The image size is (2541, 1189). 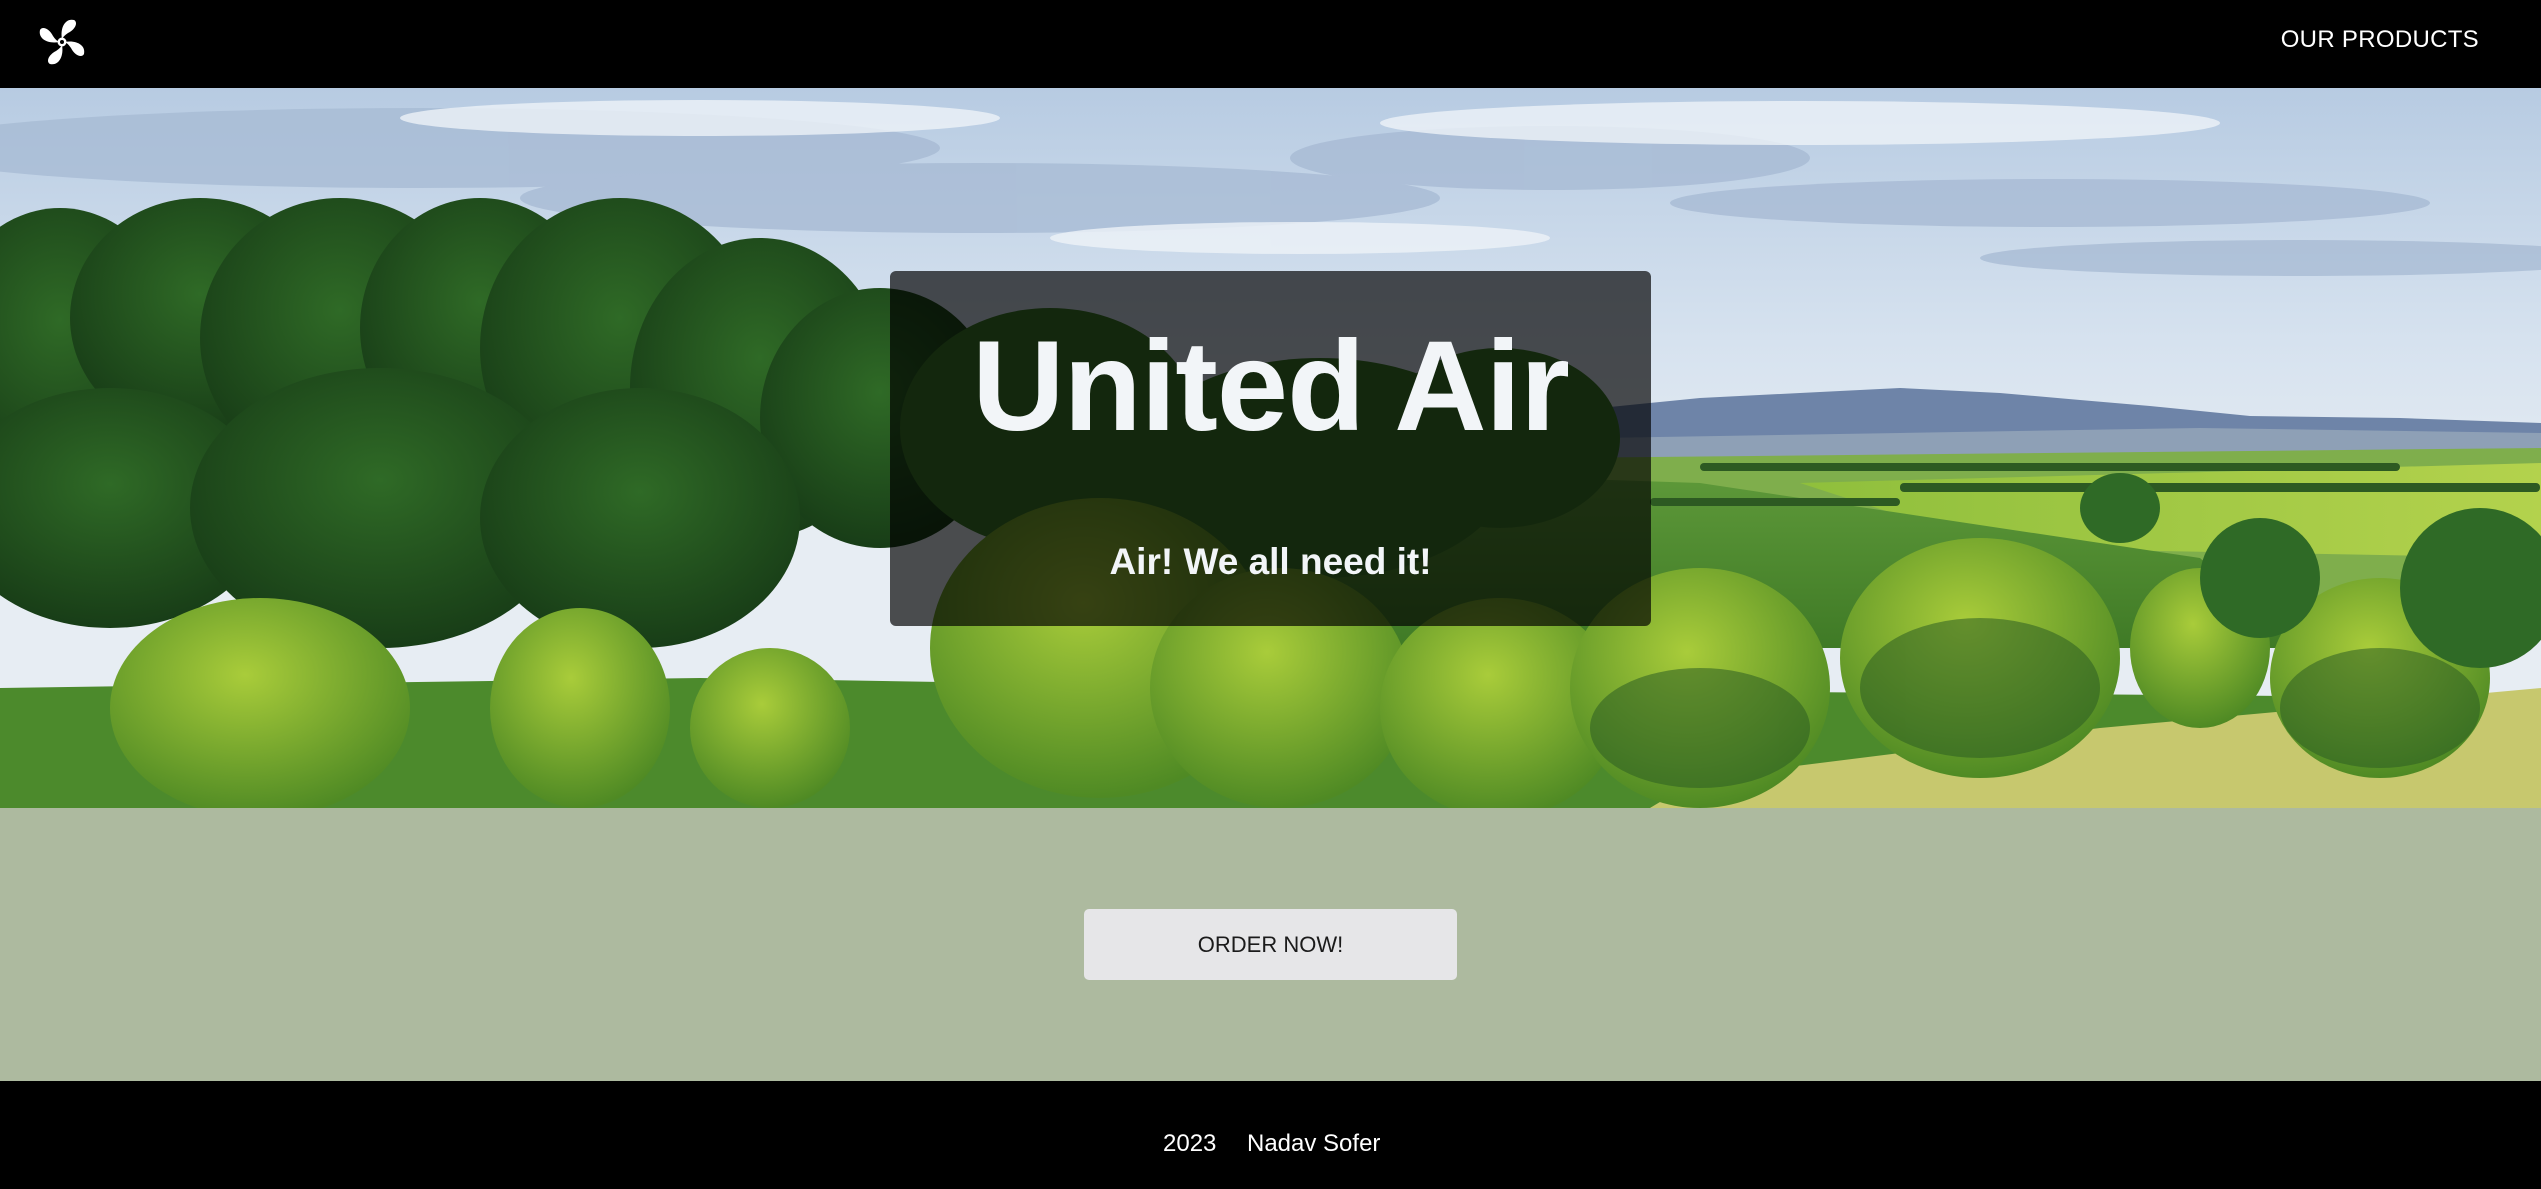 I want to click on order-now-button: ORDER NOW!, so click(x=1270, y=944).